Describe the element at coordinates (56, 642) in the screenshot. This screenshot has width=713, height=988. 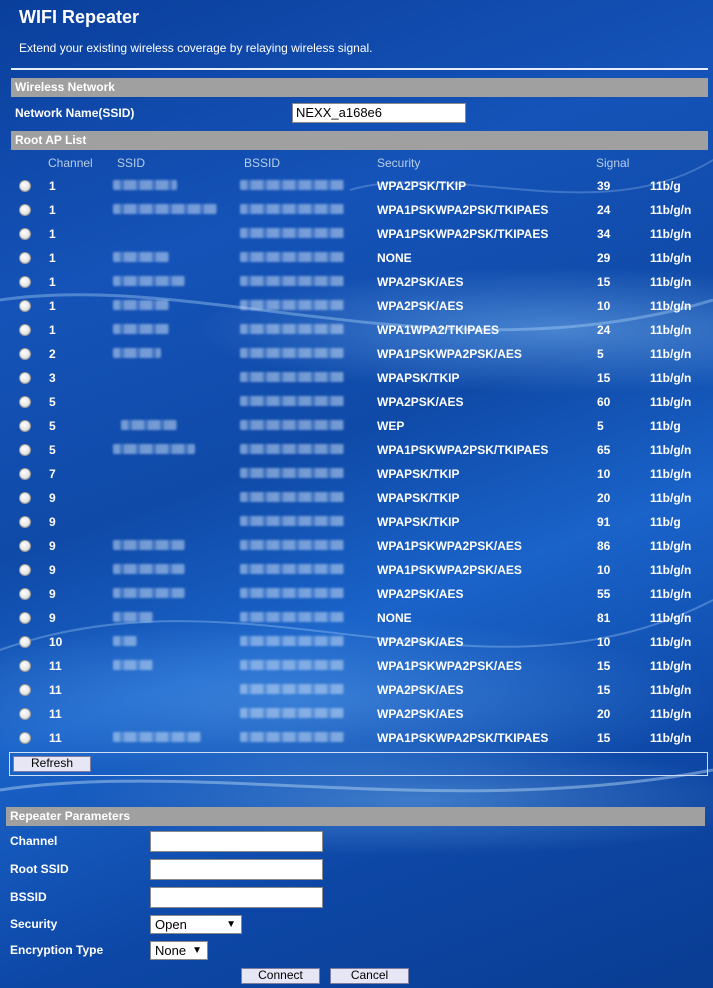
I see `cell-channel: 10` at that location.